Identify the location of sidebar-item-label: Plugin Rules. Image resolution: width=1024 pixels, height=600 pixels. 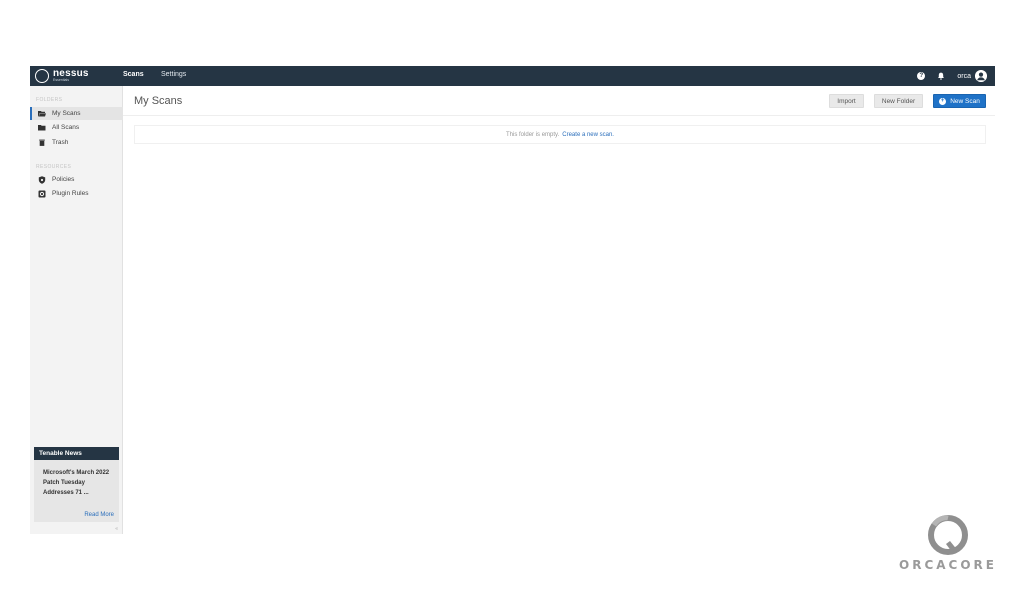
(70, 193).